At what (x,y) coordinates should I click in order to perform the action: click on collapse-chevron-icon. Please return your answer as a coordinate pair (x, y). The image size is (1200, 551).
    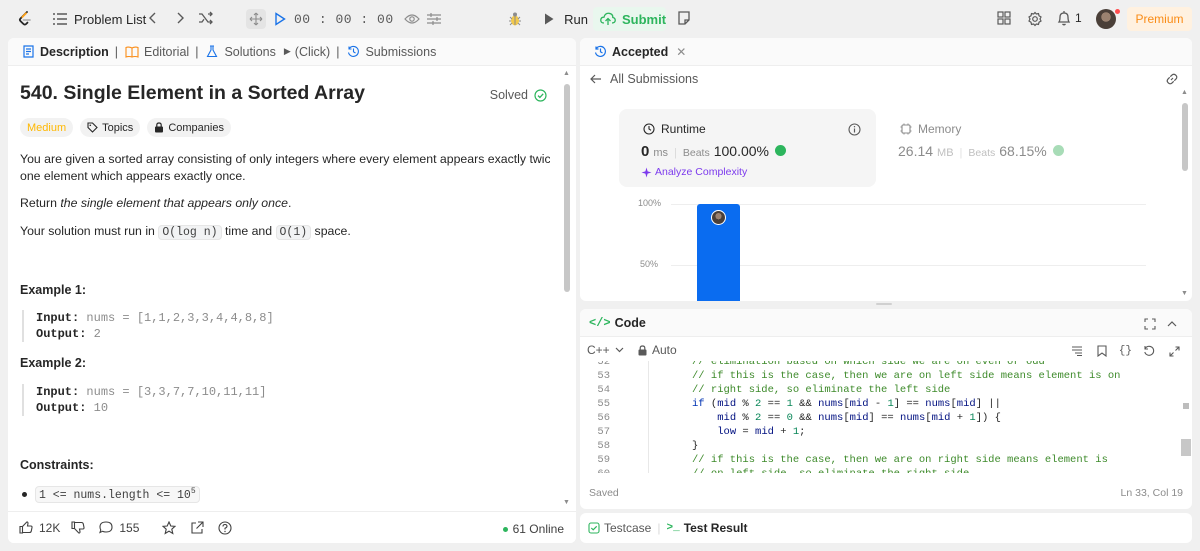
    Looking at the image, I should click on (1172, 324).